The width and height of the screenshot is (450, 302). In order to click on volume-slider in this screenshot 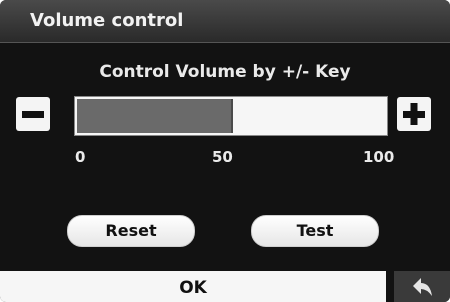, I will do `click(231, 116)`.